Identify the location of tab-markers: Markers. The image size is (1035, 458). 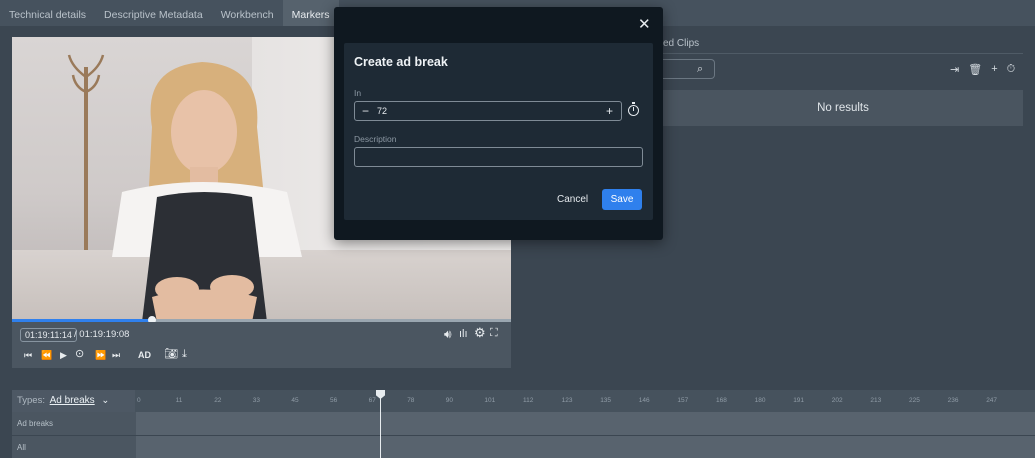
(310, 13).